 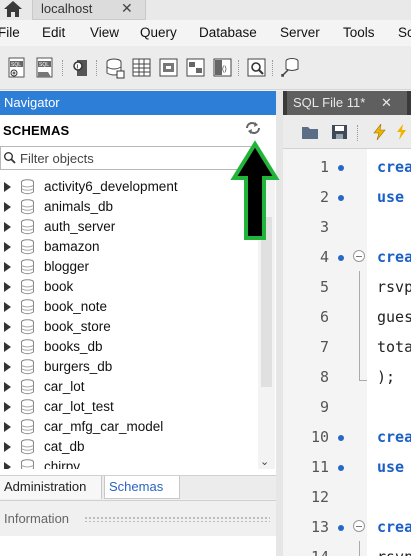 What do you see at coordinates (89, 10) in the screenshot?
I see `connection-tab: localhost ✕` at bounding box center [89, 10].